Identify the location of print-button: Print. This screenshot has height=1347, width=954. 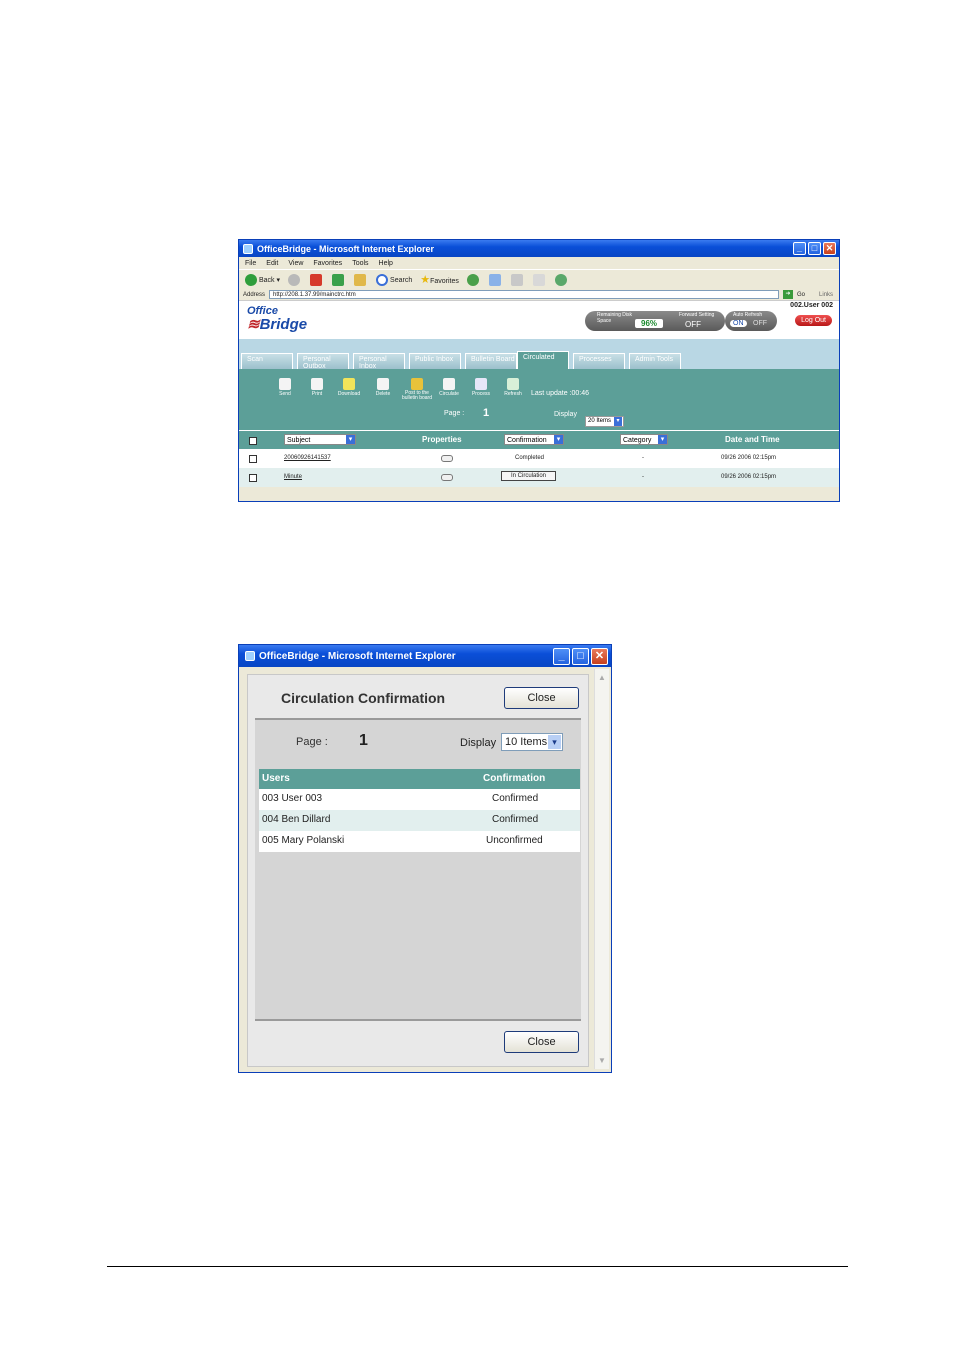
(317, 387).